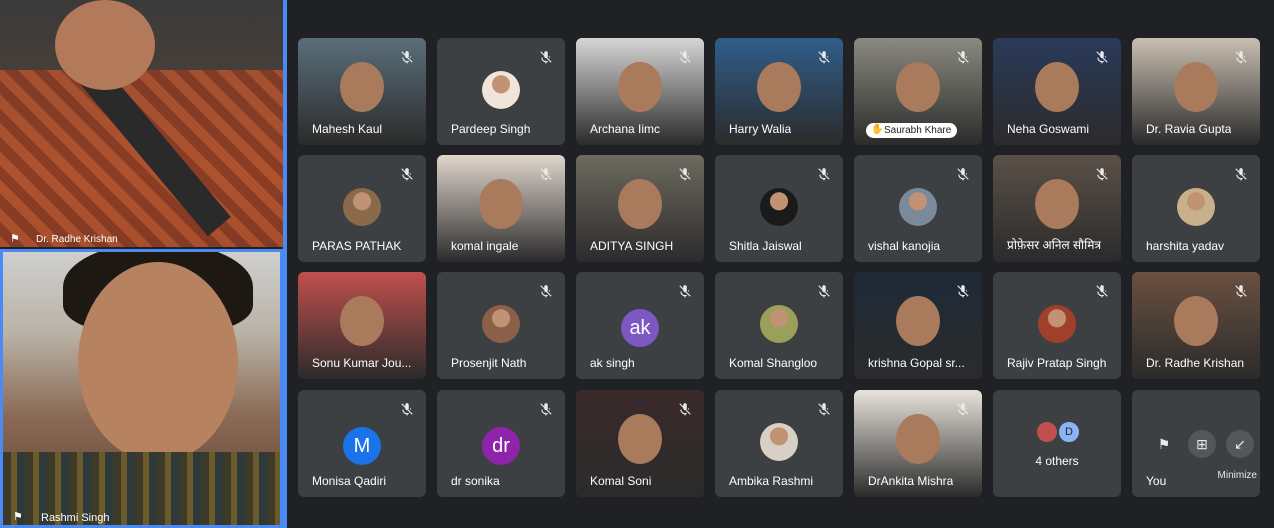 The width and height of the screenshot is (1274, 528). I want to click on avatar: M, so click(362, 446).